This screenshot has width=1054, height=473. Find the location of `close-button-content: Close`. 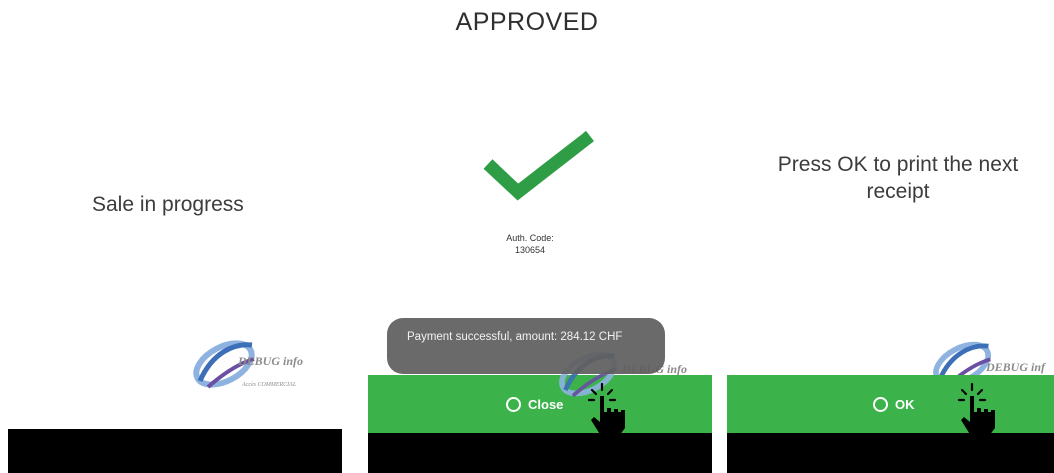

close-button-content: Close is located at coordinates (534, 404).